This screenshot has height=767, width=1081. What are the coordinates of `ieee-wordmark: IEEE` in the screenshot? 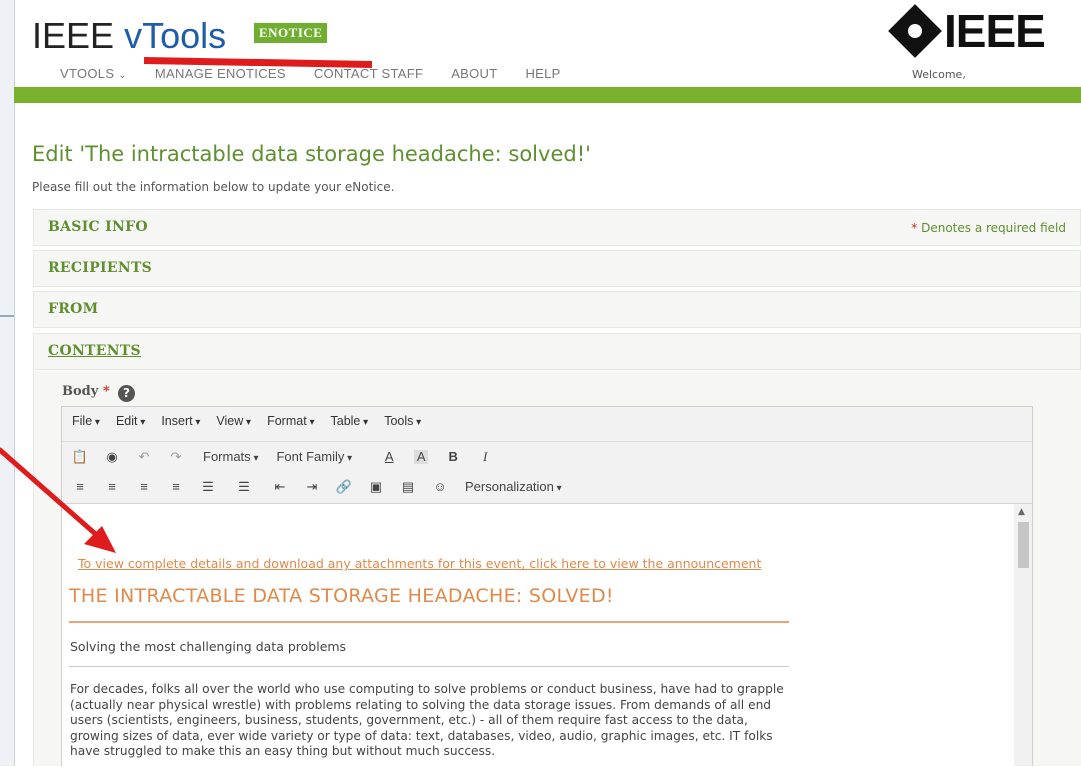 It's located at (995, 31).